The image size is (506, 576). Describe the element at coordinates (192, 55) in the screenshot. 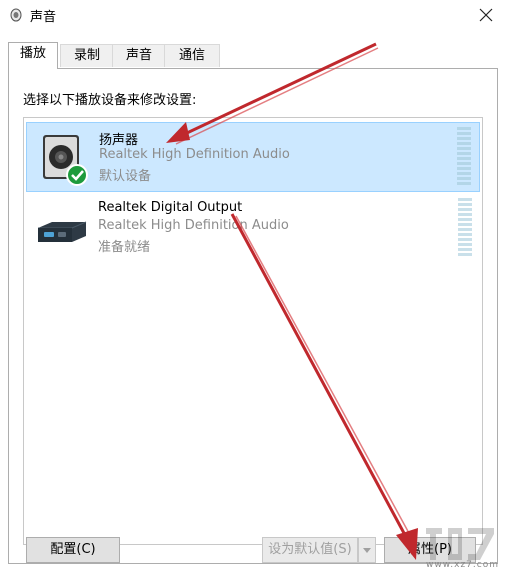

I see `tab-communications: 通信` at that location.